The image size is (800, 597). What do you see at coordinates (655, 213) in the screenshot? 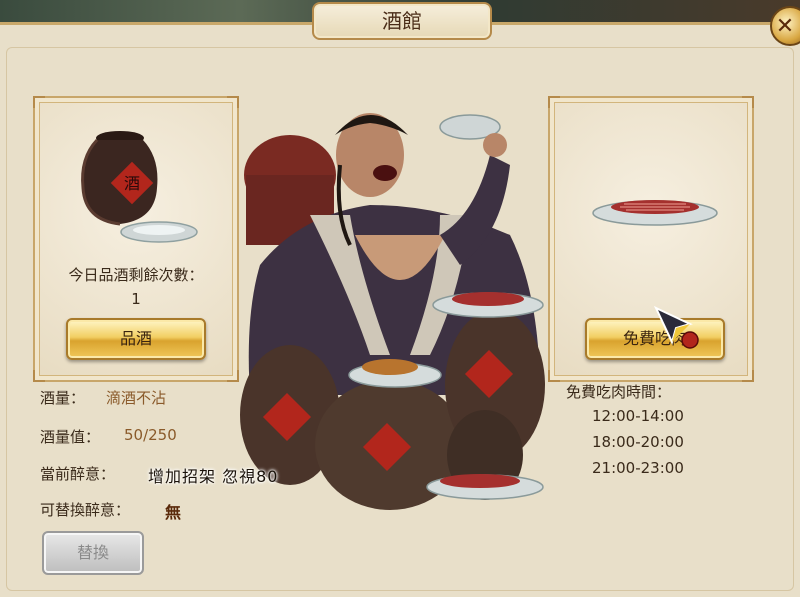
I see `meat-plate-icon` at bounding box center [655, 213].